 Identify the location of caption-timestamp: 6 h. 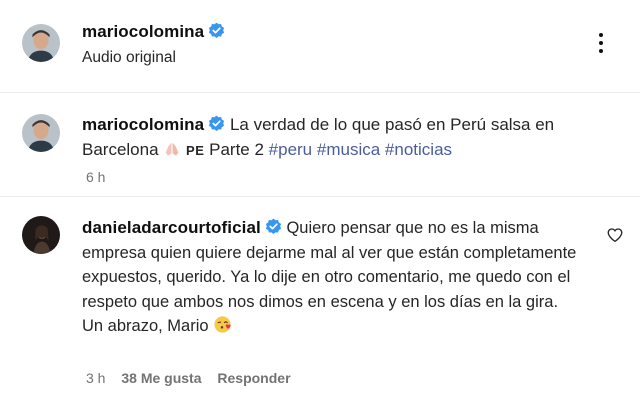
(95, 177).